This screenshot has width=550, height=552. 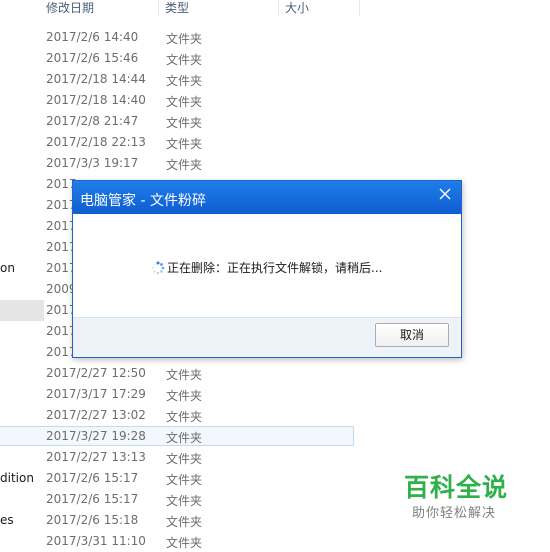 What do you see at coordinates (96, 457) in the screenshot?
I see `row-date: 2017/2/27 13:13` at bounding box center [96, 457].